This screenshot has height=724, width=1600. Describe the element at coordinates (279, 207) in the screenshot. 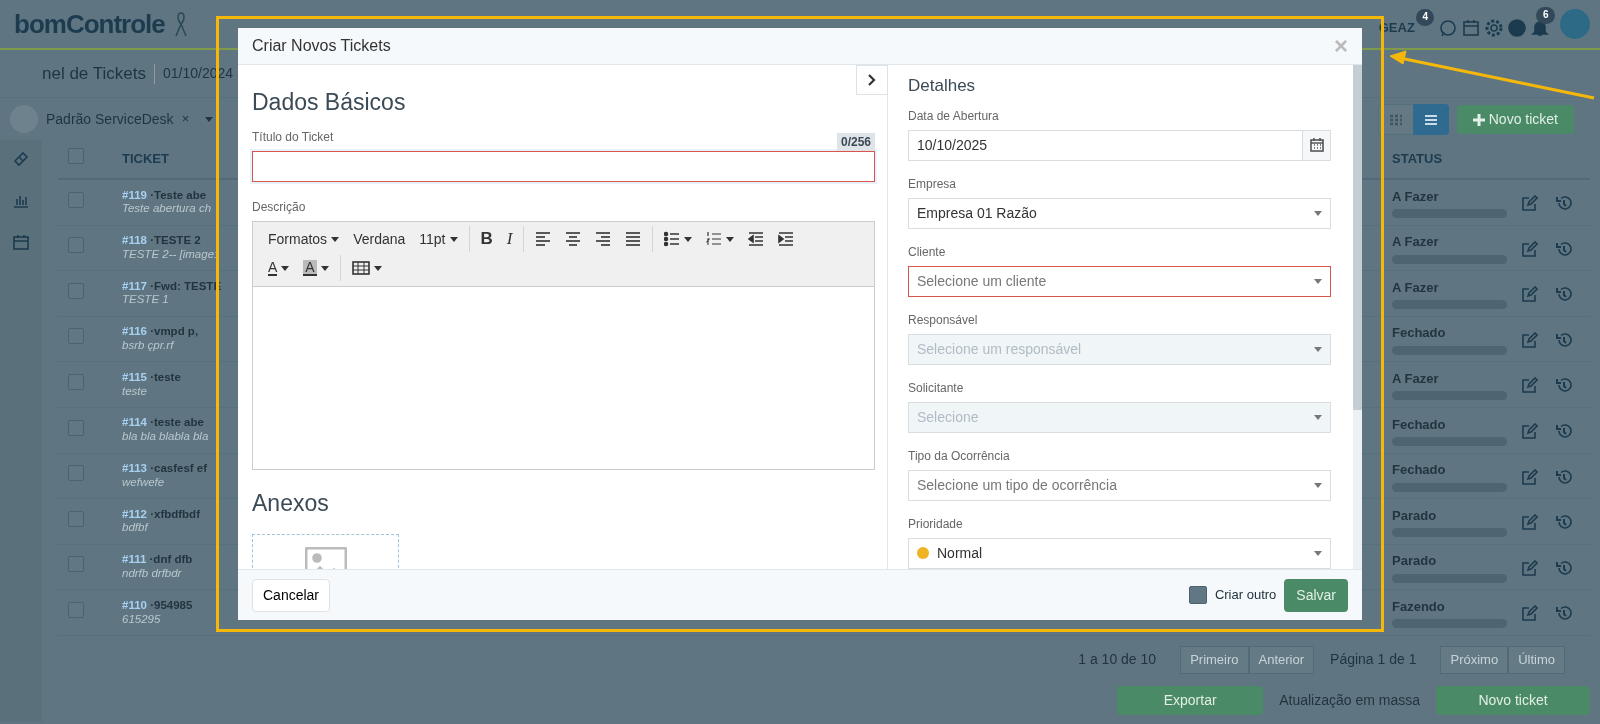

I see `field-label: Descrição` at that location.